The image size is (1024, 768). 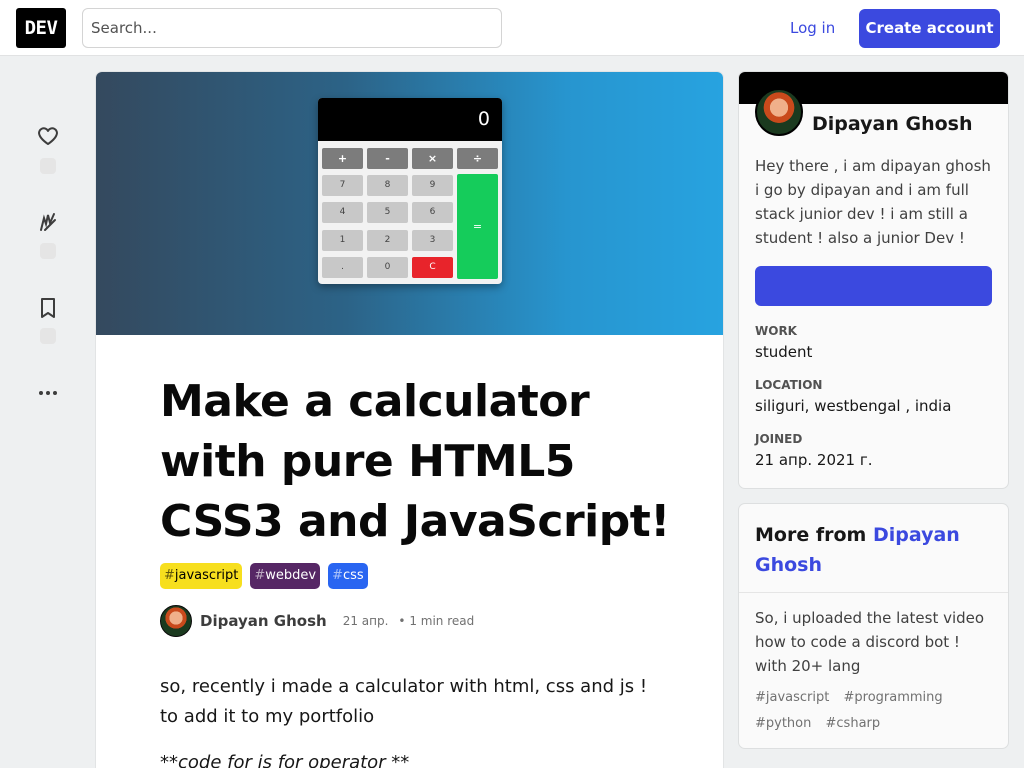 I want to click on more-from-prefix: More from, so click(x=811, y=535).